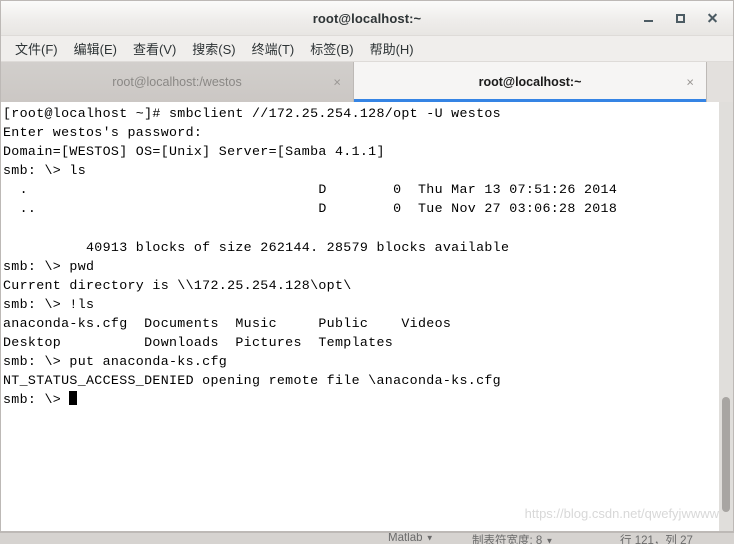  I want to click on maximize-button, so click(680, 18).